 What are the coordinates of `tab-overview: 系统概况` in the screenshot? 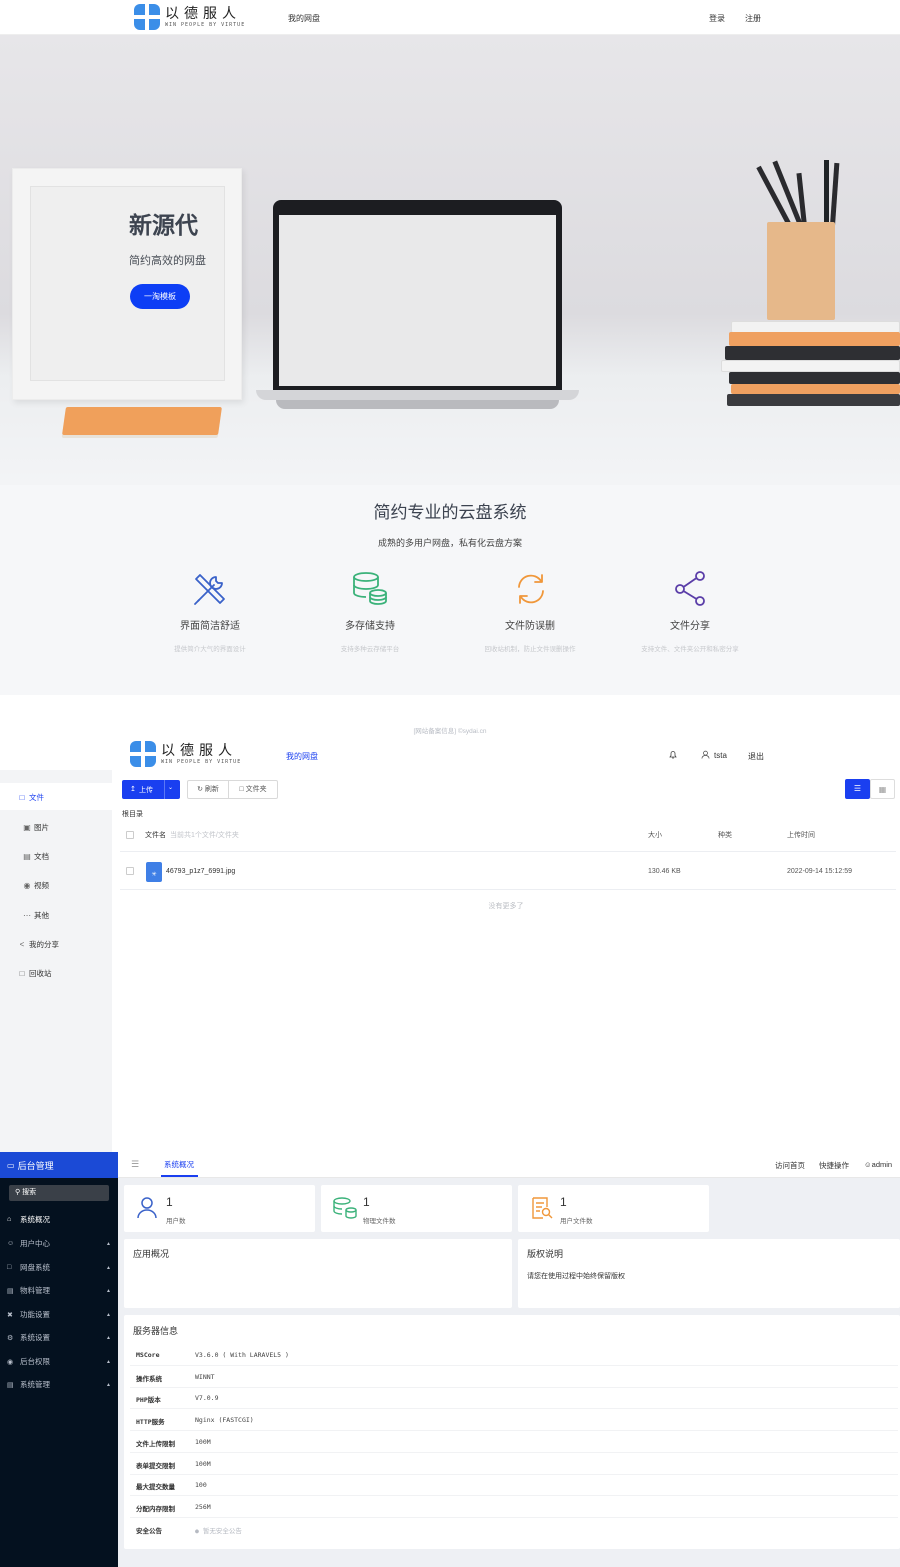 It's located at (179, 1164).